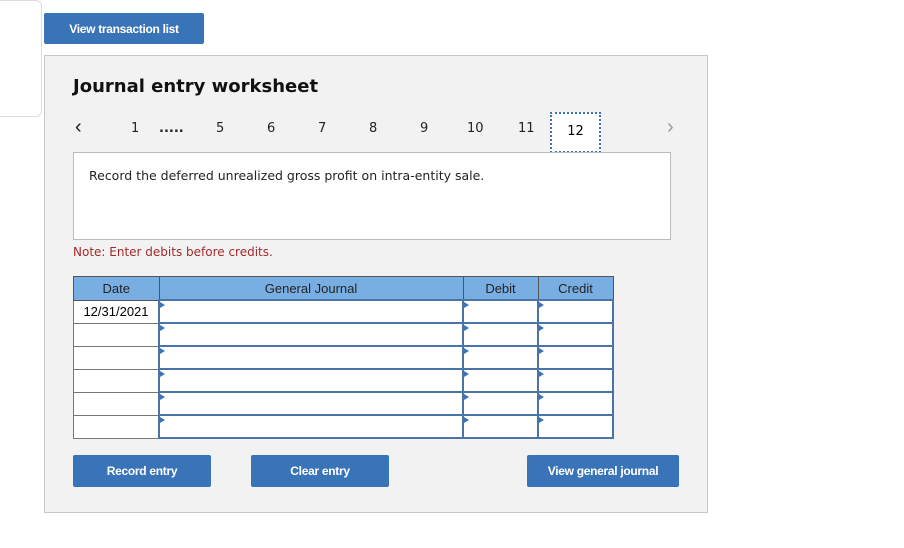 The image size is (904, 548). I want to click on side-panel, so click(21, 58).